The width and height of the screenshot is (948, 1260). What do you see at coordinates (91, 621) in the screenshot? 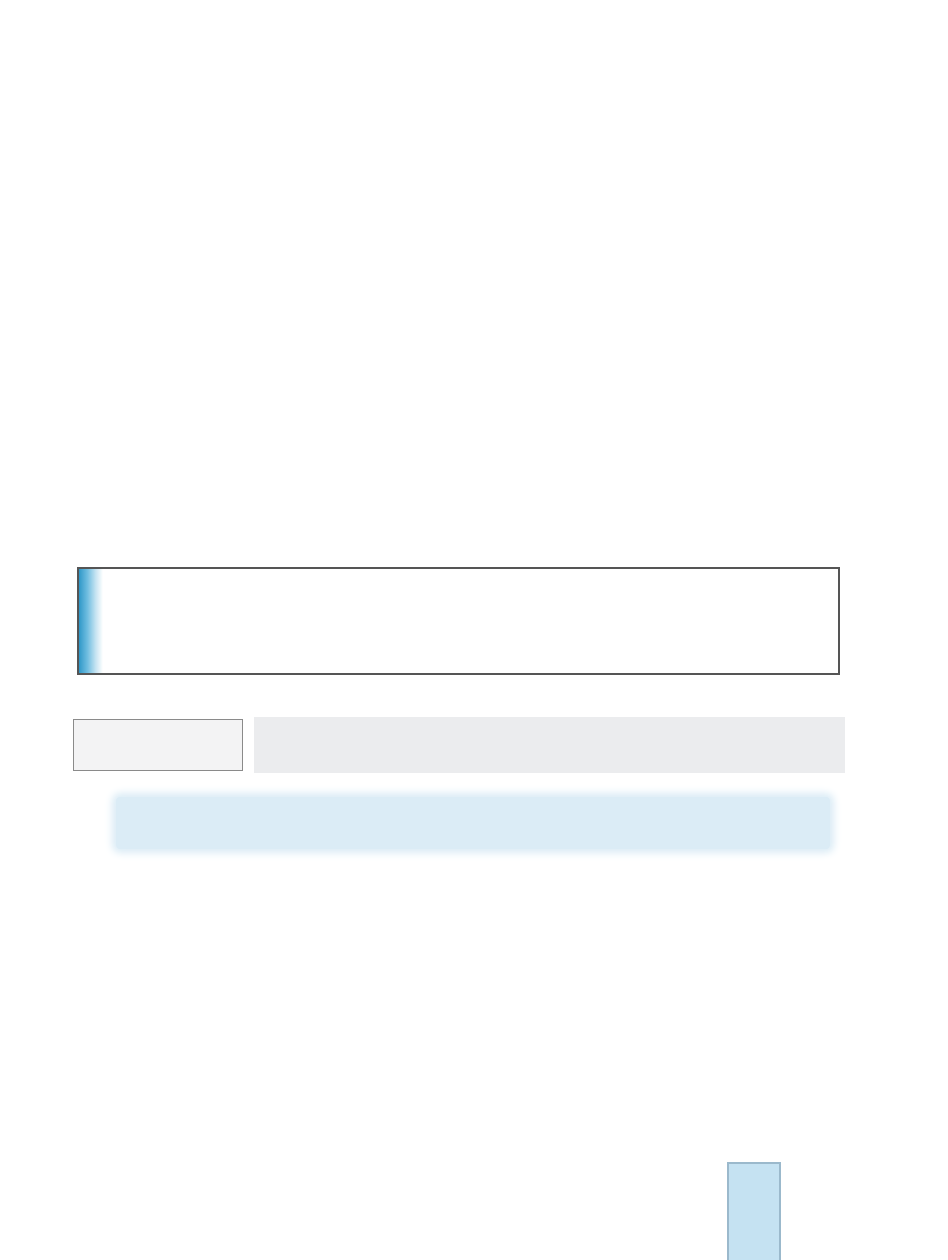
I see `callout-accent-bar` at bounding box center [91, 621].